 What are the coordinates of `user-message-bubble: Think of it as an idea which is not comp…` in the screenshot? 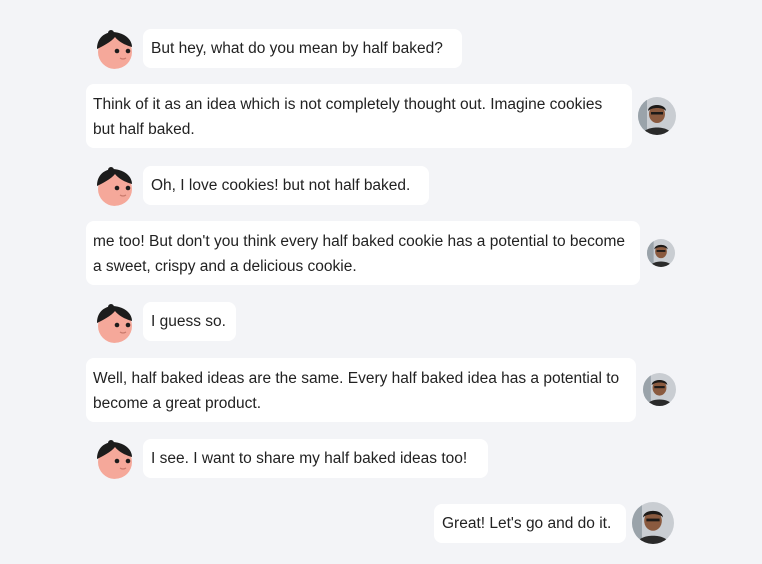 It's located at (359, 116).